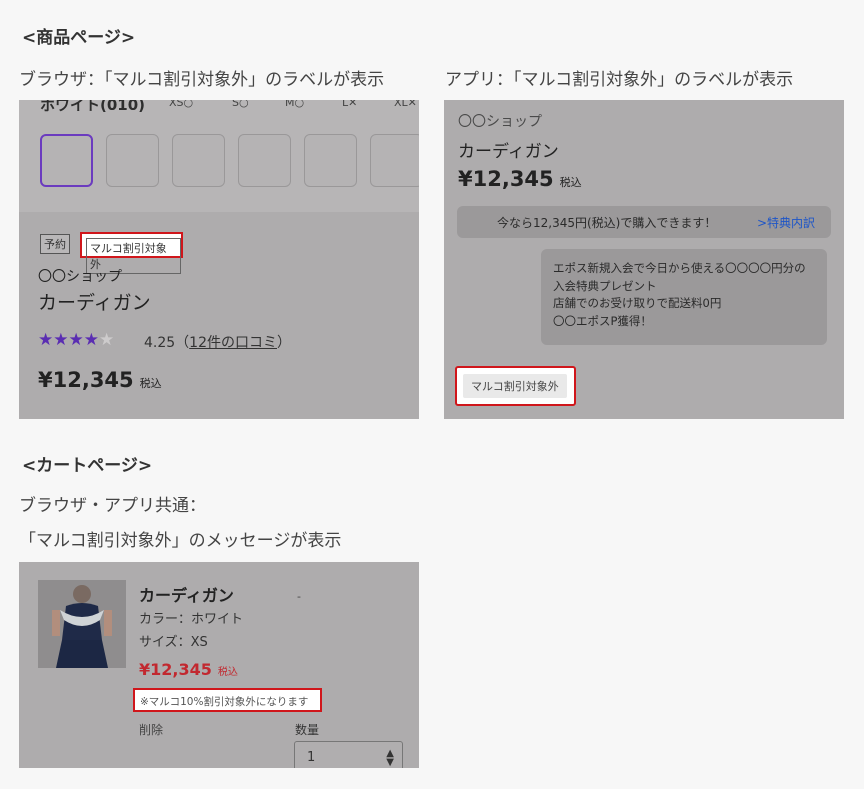 This screenshot has height=789, width=864. What do you see at coordinates (405, 104) in the screenshot?
I see `size-option-xl: XL✕` at bounding box center [405, 104].